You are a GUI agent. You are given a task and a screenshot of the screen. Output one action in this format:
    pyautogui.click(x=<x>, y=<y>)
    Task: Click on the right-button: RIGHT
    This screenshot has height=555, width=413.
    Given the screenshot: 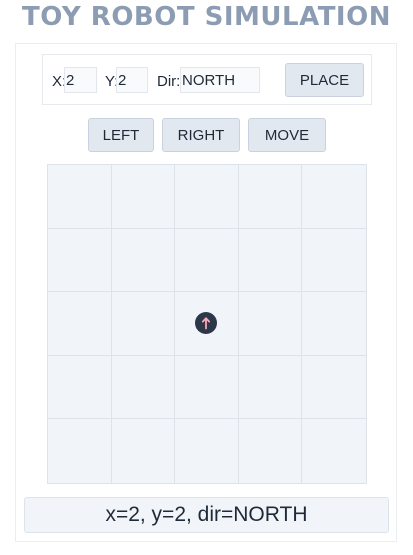 What is the action you would take?
    pyautogui.click(x=201, y=135)
    